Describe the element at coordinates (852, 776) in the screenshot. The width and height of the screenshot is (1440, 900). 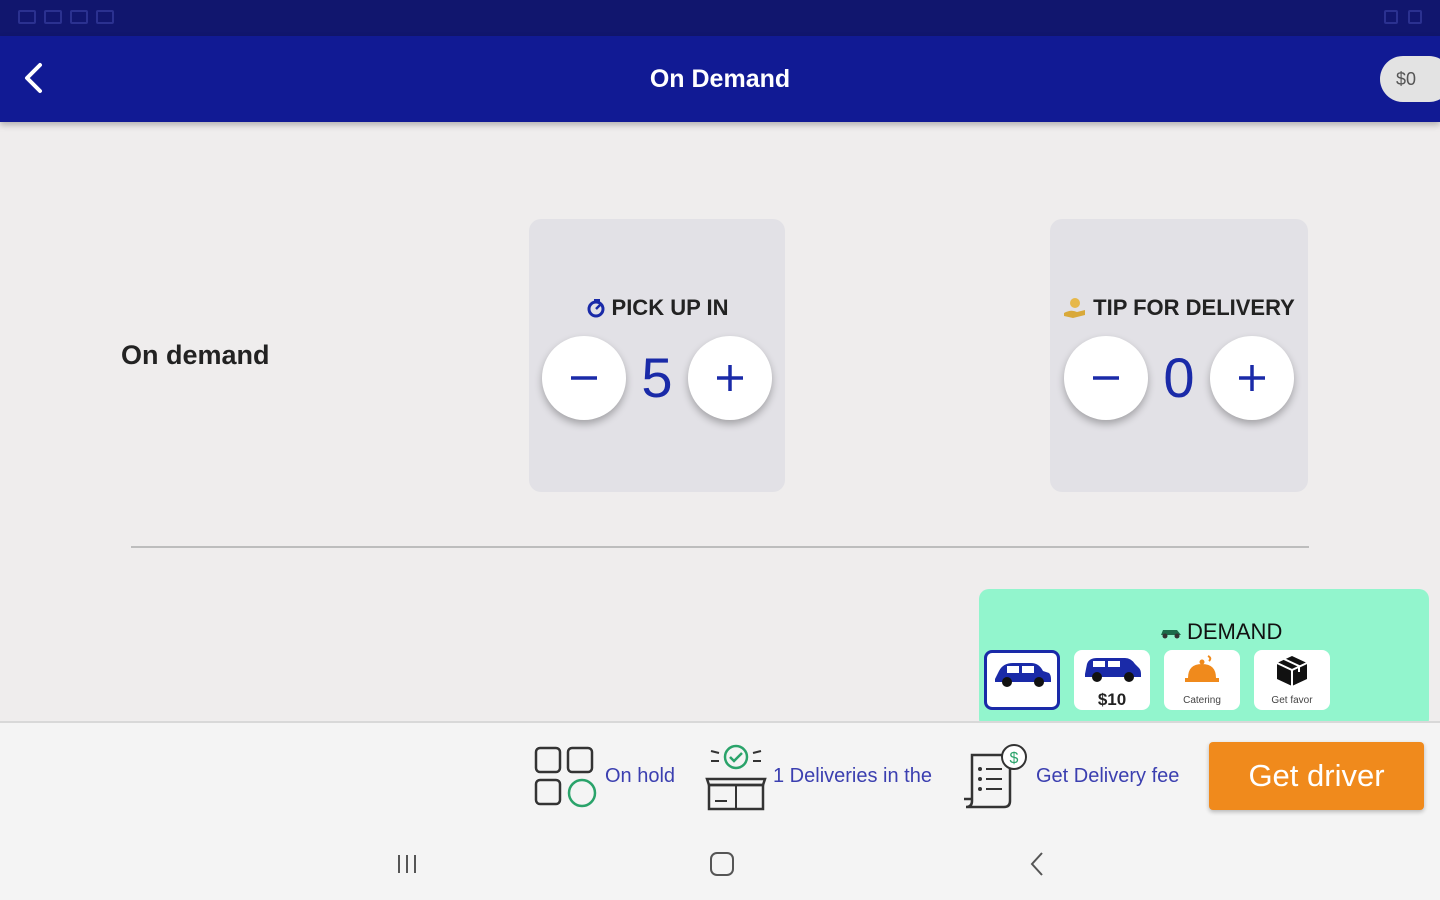
I see `deliveries-label: 1 Deliveries in the` at that location.